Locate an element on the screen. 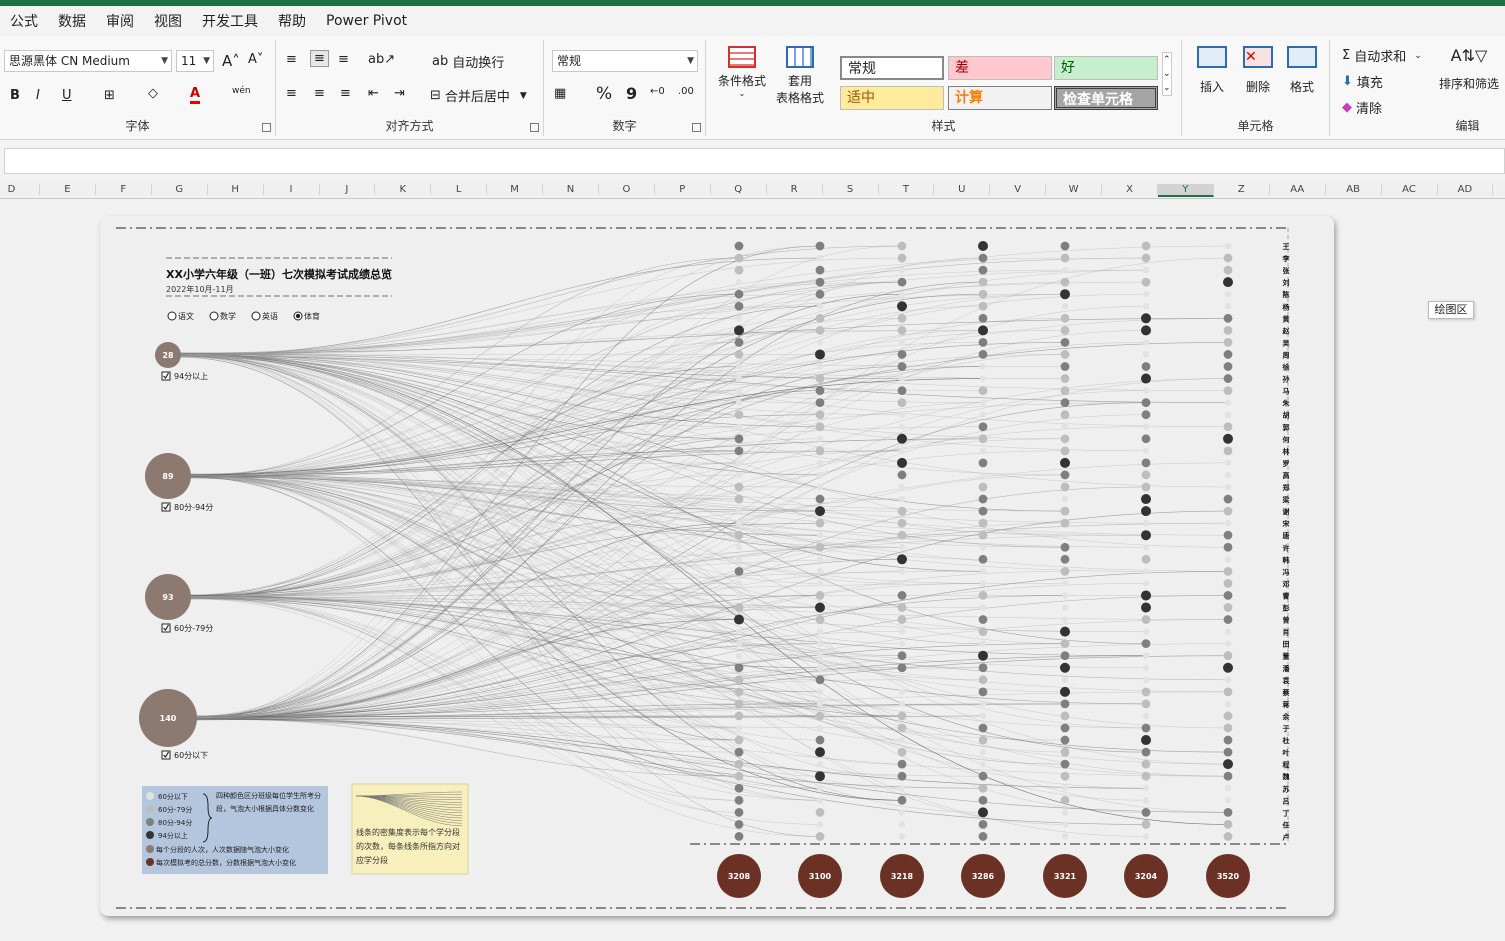 This screenshot has height=941, width=1505. alignment-launcher-icon is located at coordinates (534, 127).